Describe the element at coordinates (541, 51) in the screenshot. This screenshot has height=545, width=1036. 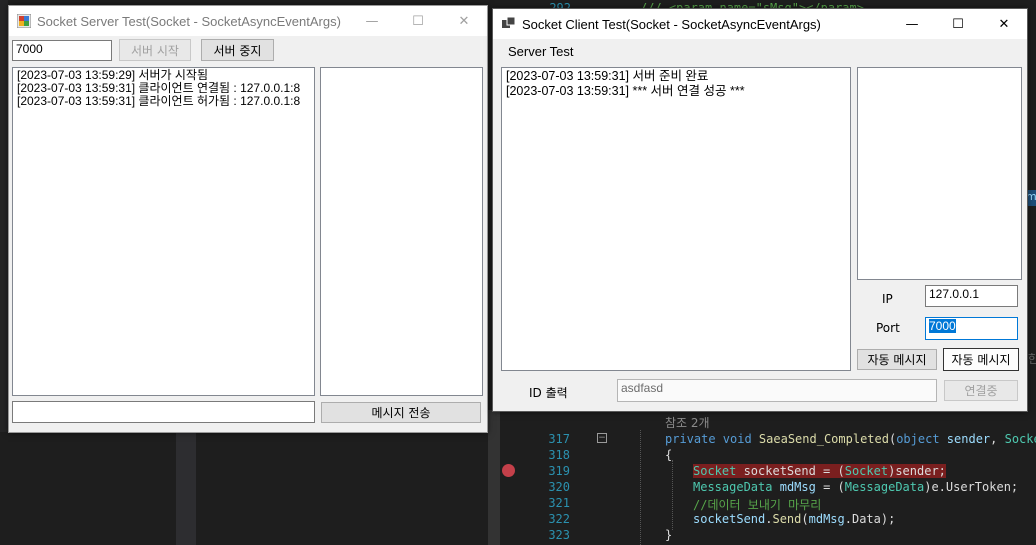
I see `menu-item-server-test: Server Test` at that location.